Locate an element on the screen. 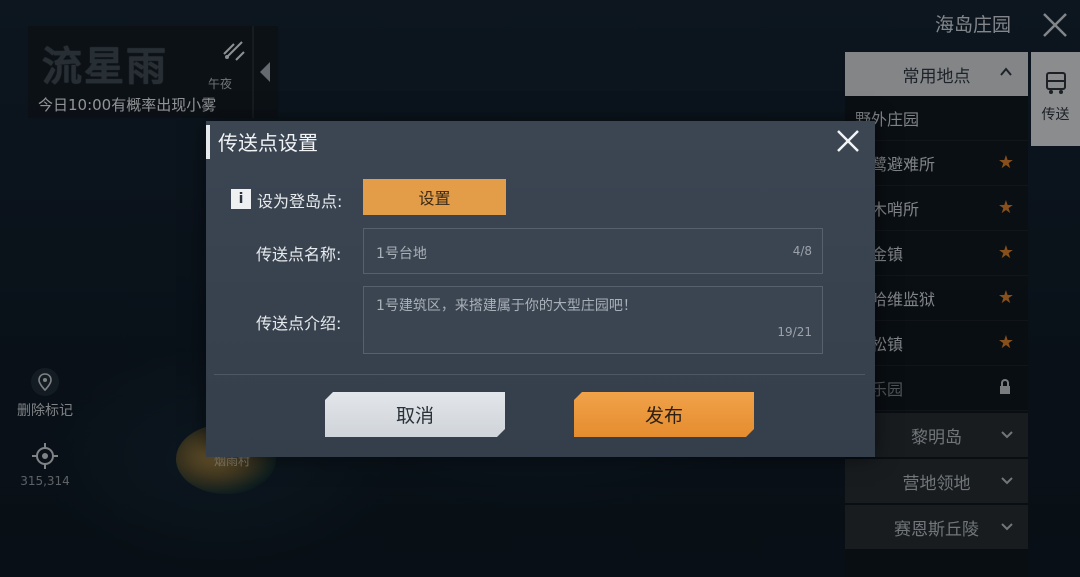 The width and height of the screenshot is (1080, 577). dialog-title: 传送点设置 is located at coordinates (268, 143).